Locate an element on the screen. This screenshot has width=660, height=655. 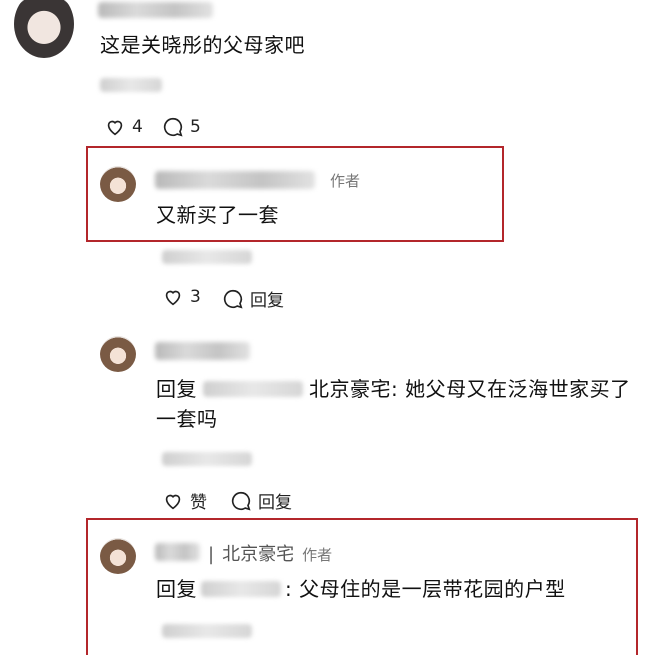
comment-text-line1: 北京豪宅: 她父母又在泛海世家买了 is located at coordinates (470, 389).